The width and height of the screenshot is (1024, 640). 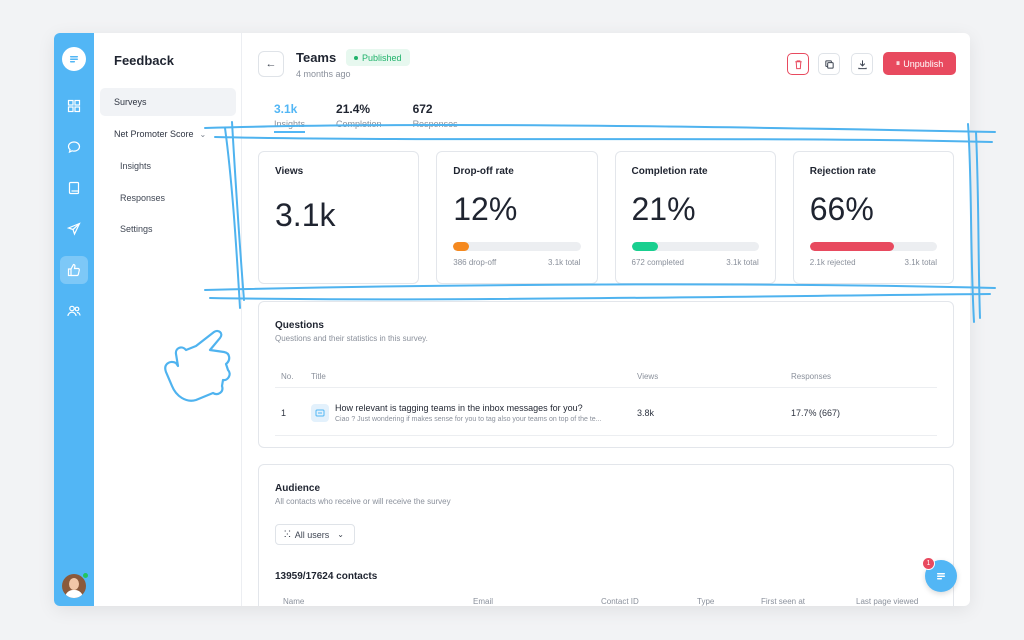 What do you see at coordinates (320, 413) in the screenshot?
I see `question-icon` at bounding box center [320, 413].